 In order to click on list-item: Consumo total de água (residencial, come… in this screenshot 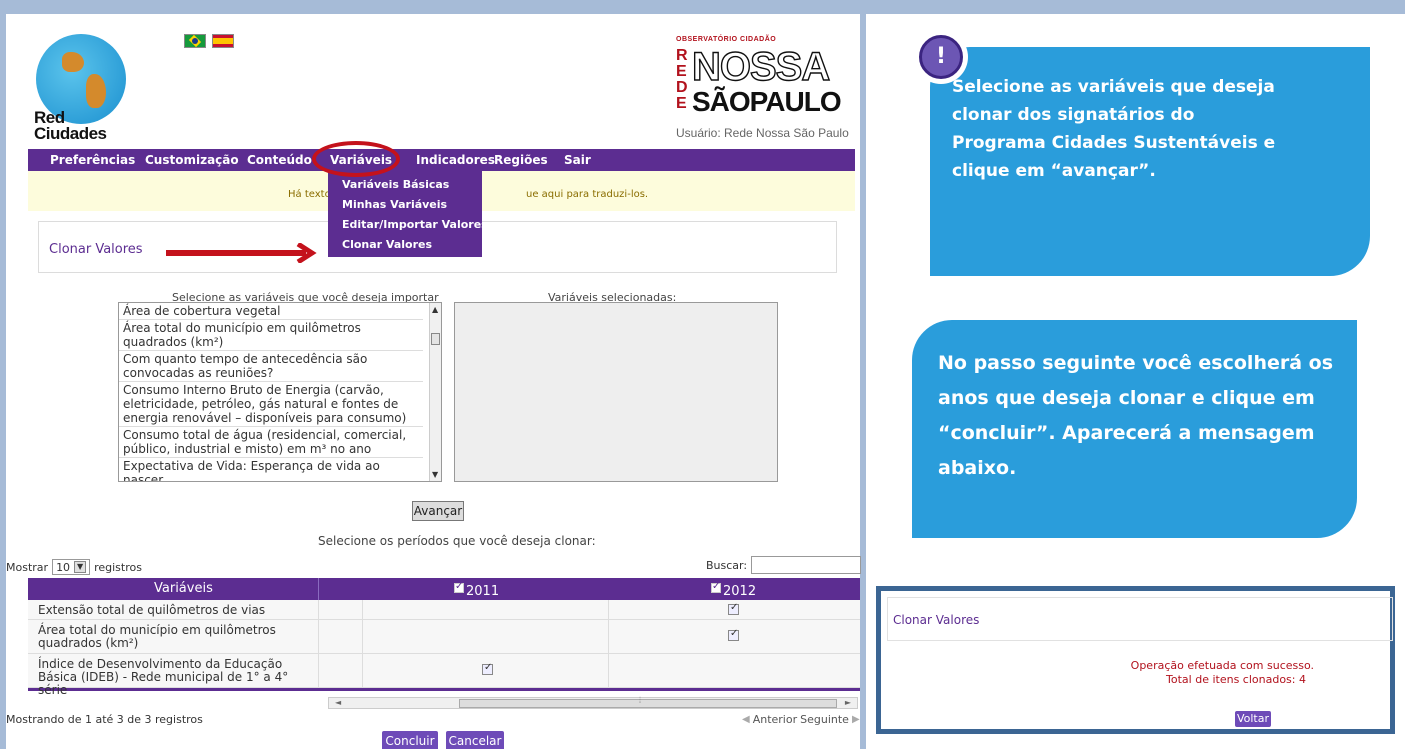, I will do `click(271, 442)`.